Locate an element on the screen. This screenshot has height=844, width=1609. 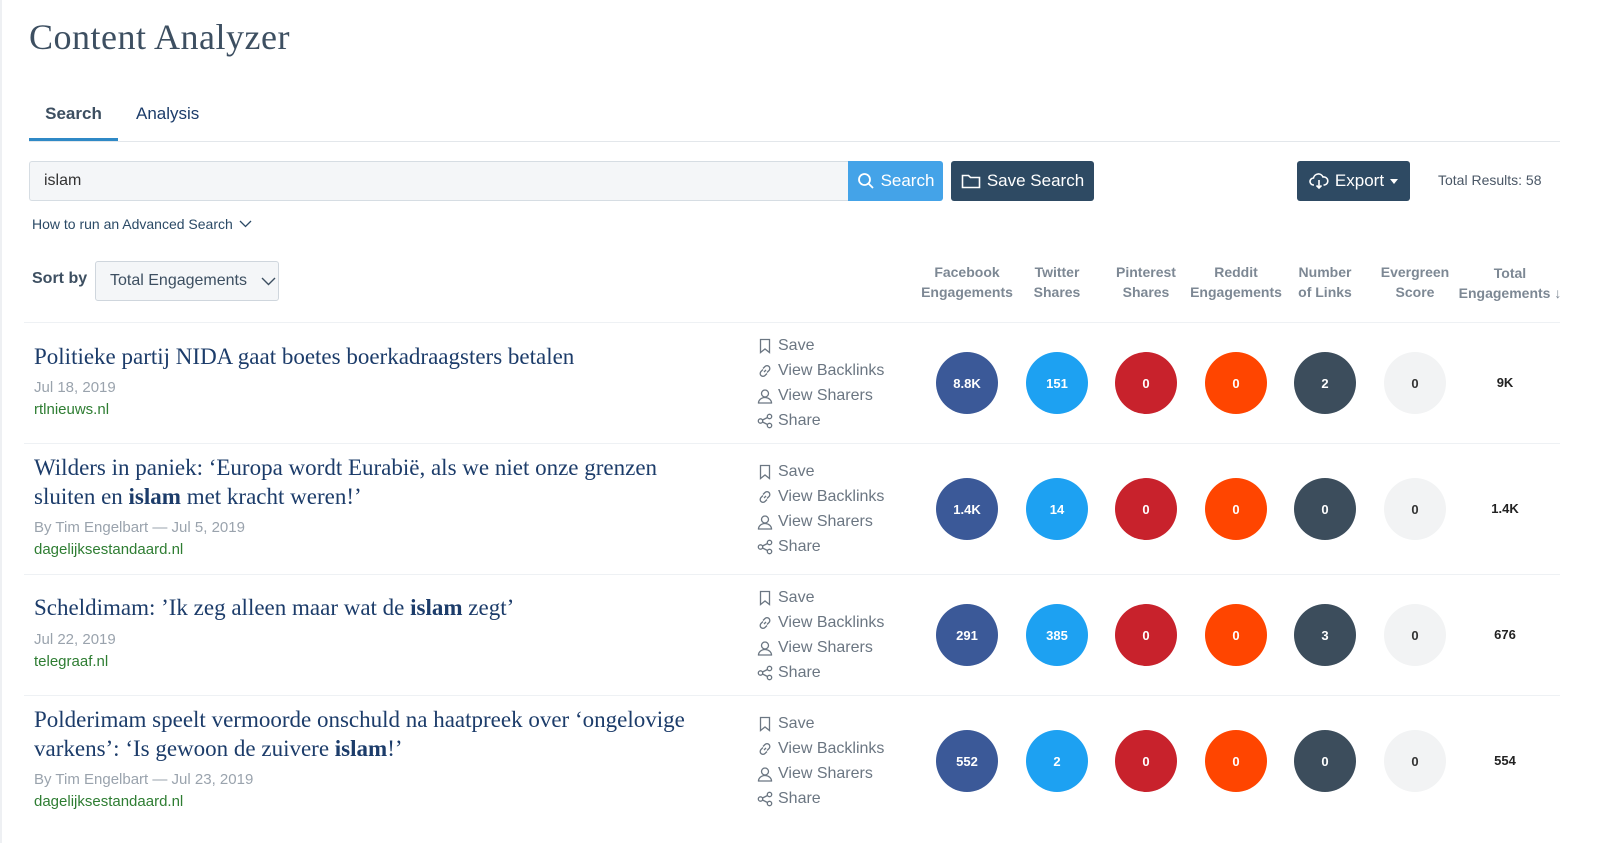
advanced-search-link: How to run an Advanced Search is located at coordinates (142, 224).